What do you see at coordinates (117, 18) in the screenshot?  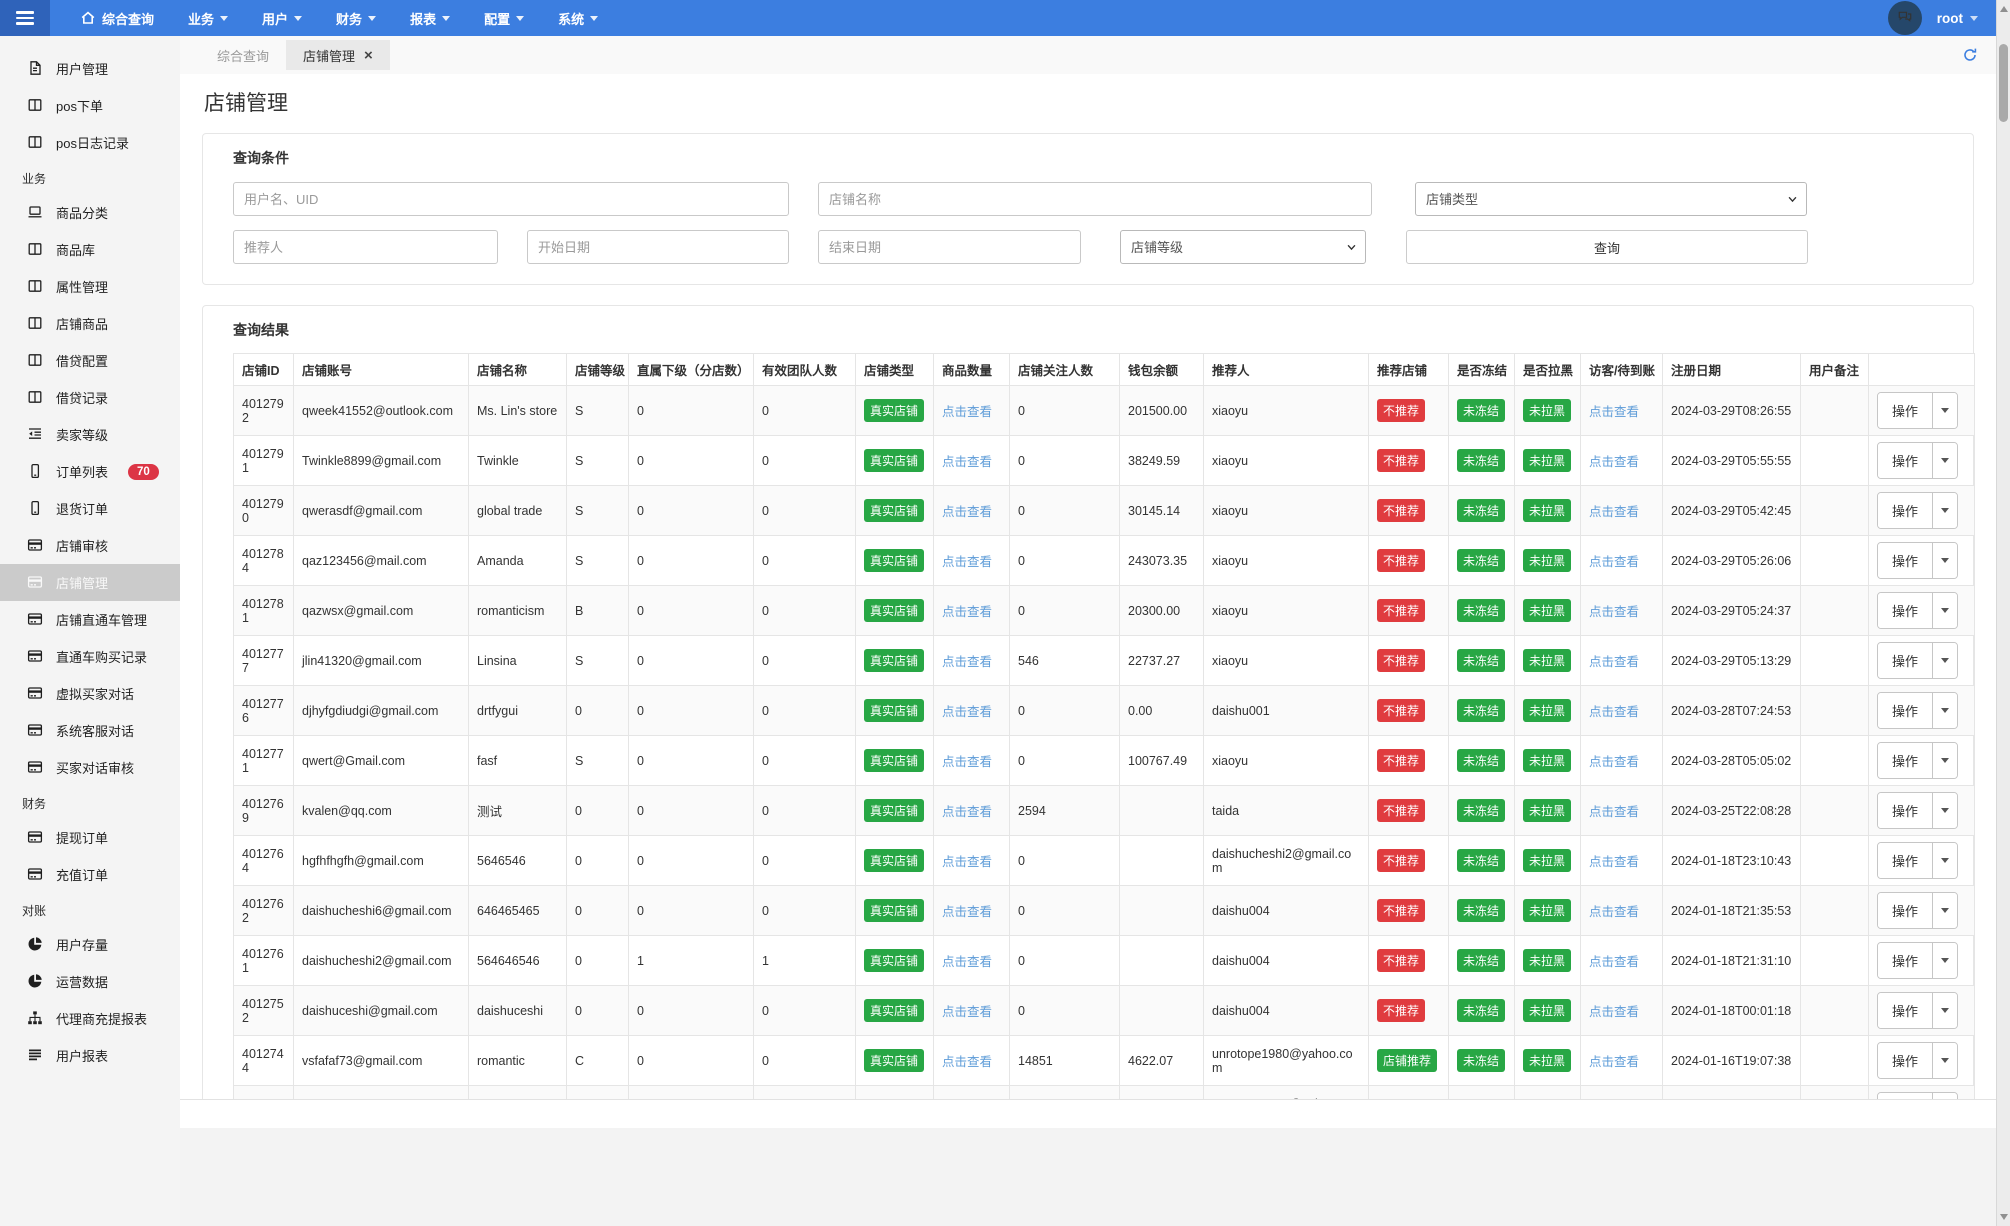 I see `nav-item-summary-query: 综合查询` at bounding box center [117, 18].